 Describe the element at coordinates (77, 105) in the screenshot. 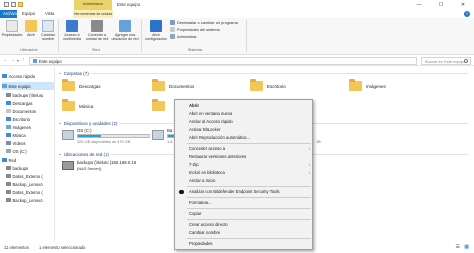

I see `folder-musica: Música` at that location.